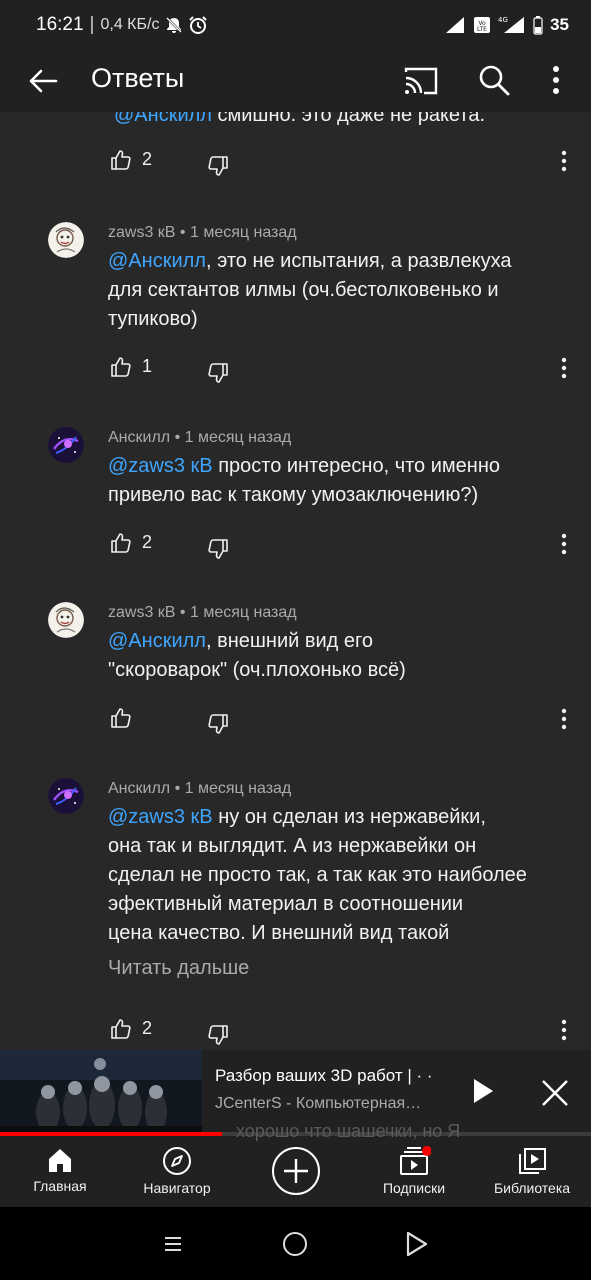  What do you see at coordinates (177, 1161) in the screenshot?
I see `compass-icon` at bounding box center [177, 1161].